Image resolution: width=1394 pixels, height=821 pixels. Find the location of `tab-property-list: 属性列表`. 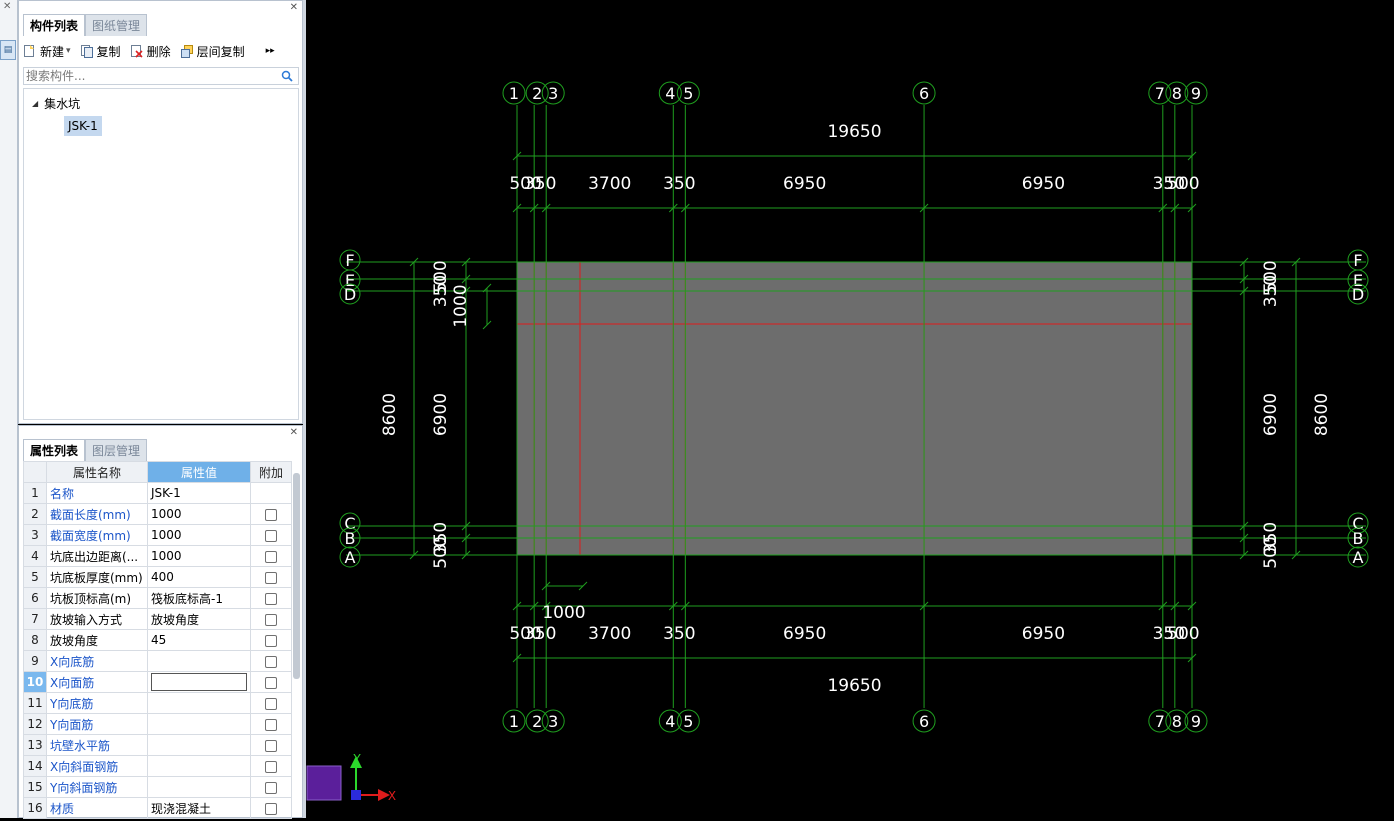

tab-property-list: 属性列表 is located at coordinates (54, 450).